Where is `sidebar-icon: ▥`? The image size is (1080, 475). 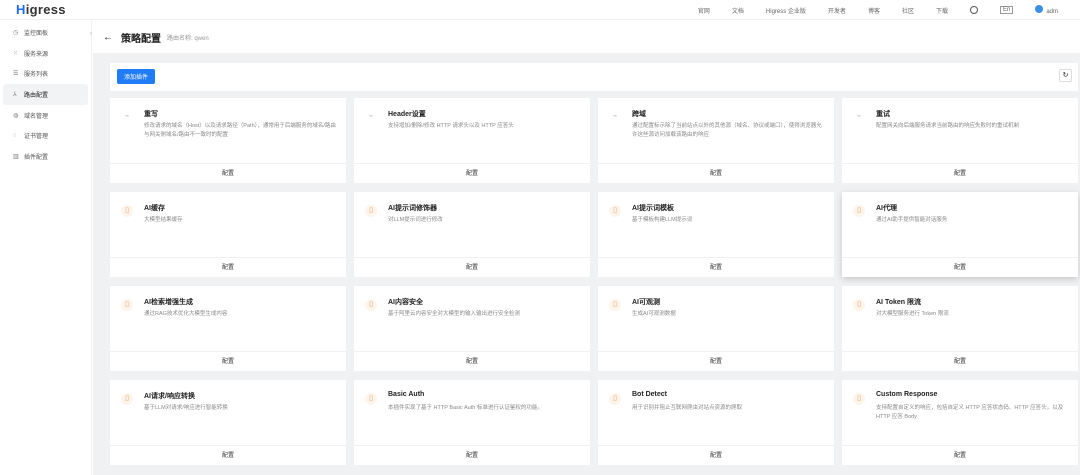 sidebar-icon: ▥ is located at coordinates (16, 156).